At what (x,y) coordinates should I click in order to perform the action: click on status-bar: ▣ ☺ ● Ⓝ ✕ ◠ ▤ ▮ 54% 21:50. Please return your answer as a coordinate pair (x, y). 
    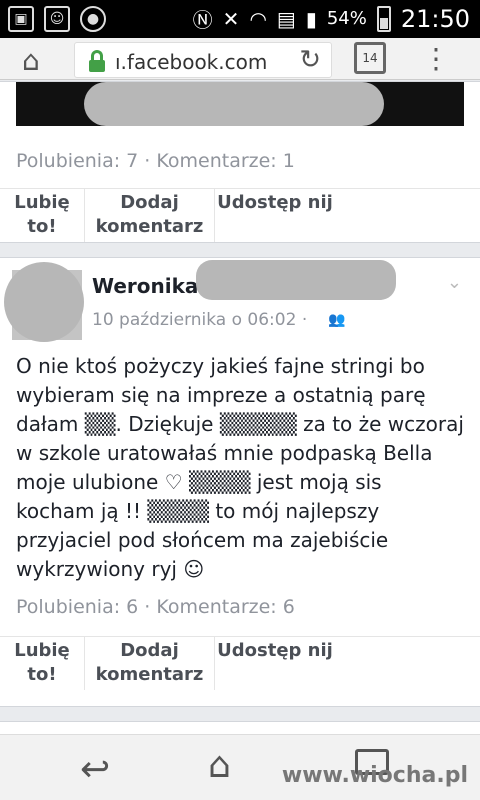
    Looking at the image, I should click on (240, 19).